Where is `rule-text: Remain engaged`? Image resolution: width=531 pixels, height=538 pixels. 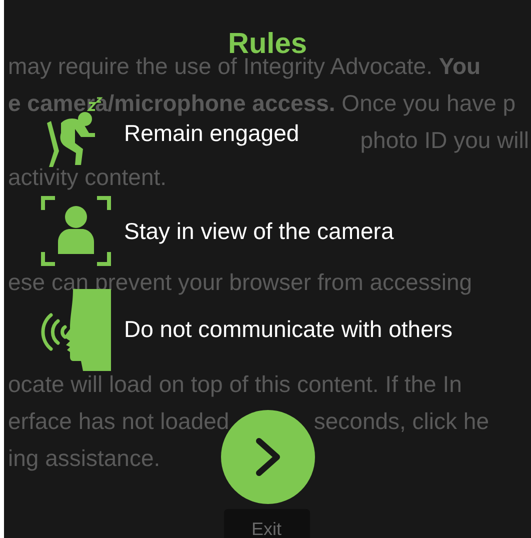
rule-text: Remain engaged is located at coordinates (212, 133).